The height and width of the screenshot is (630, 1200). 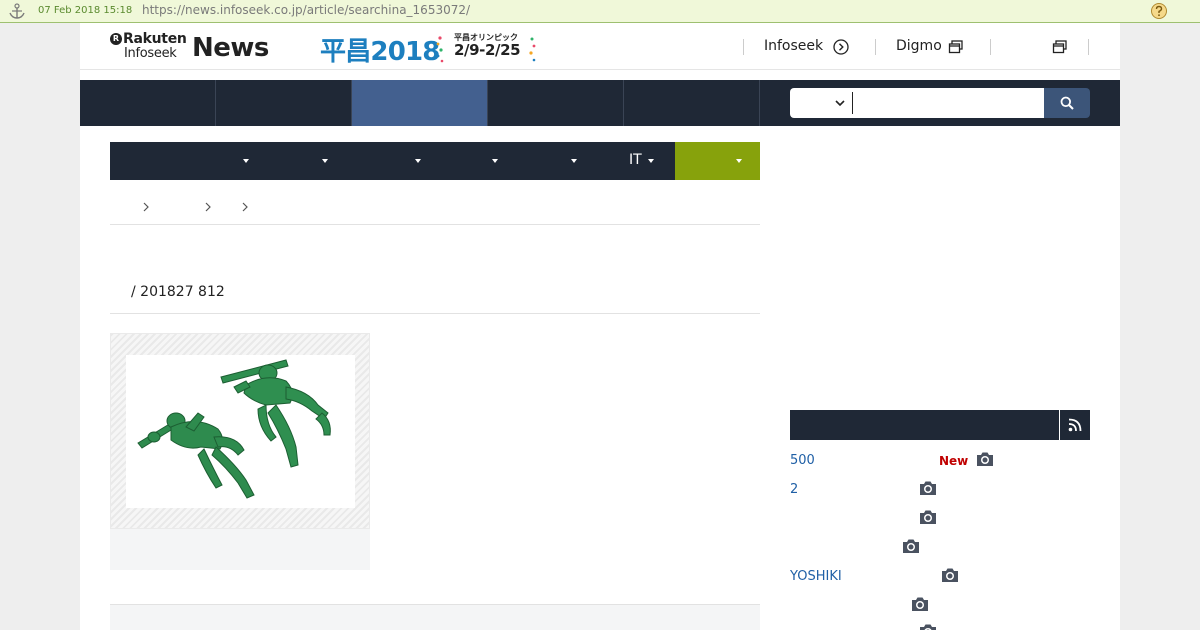 I want to click on header-border, so click(x=600, y=69).